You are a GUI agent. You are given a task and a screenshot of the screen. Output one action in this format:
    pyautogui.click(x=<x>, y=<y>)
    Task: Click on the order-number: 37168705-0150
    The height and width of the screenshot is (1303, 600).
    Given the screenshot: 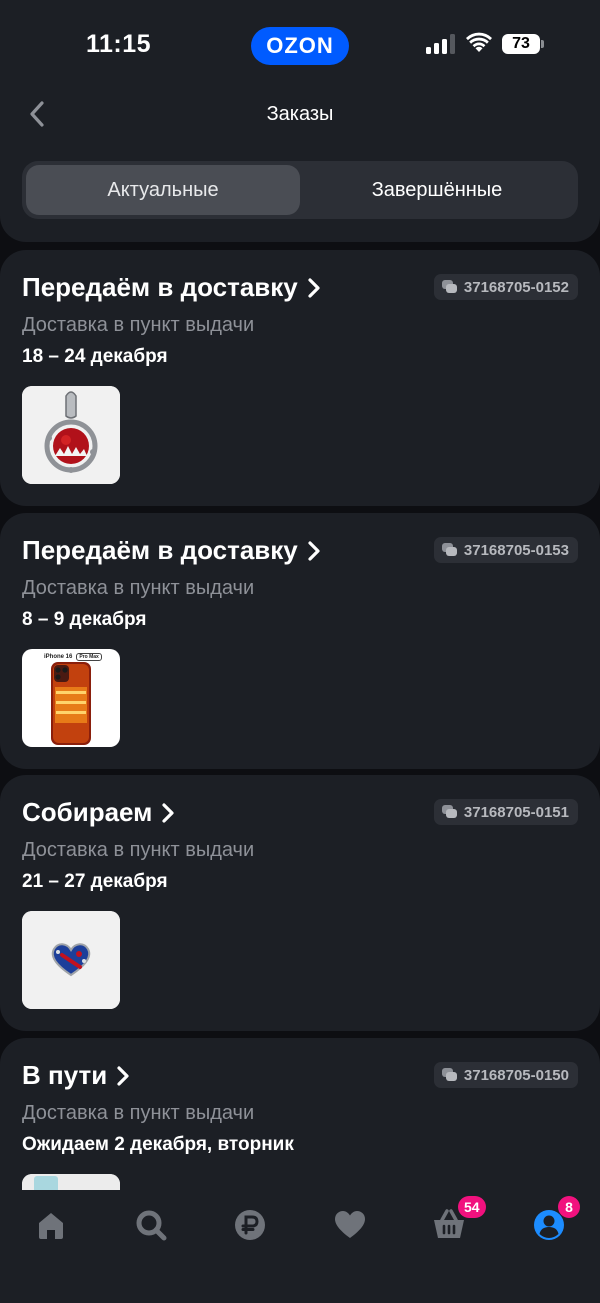 What is the action you would take?
    pyautogui.click(x=516, y=1075)
    